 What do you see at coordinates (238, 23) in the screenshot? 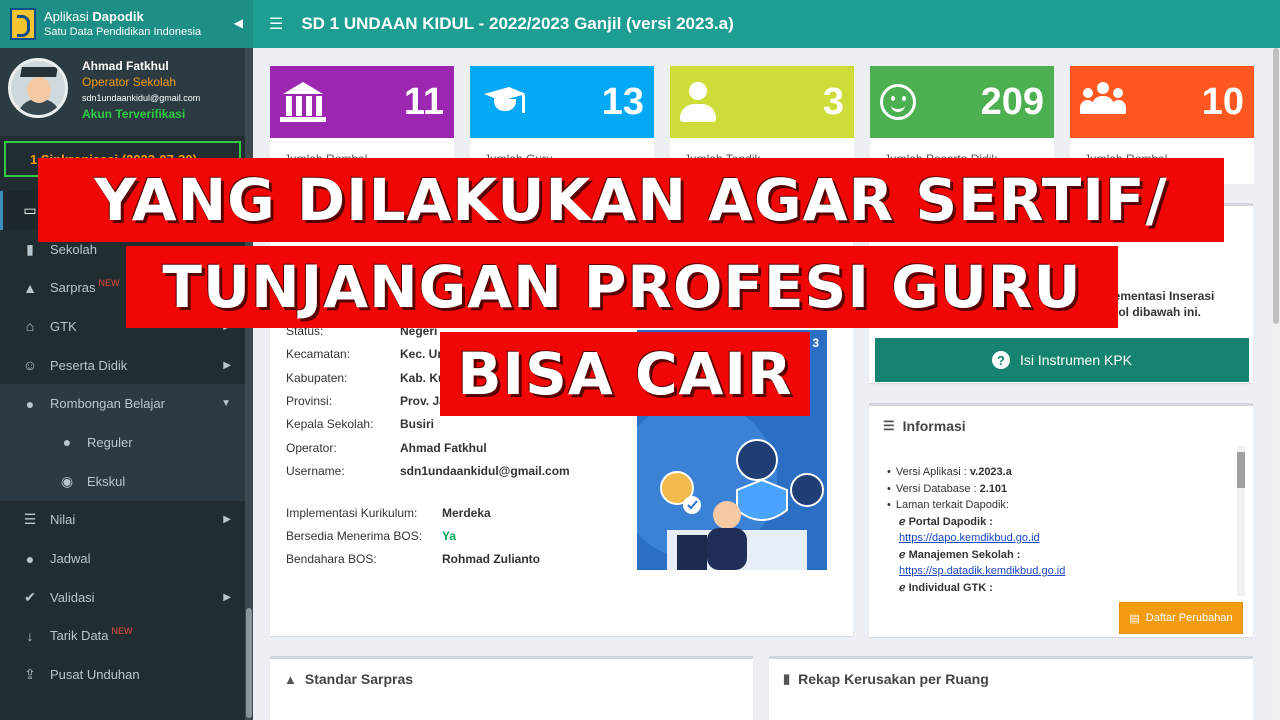
I see `sidebar-collapse-icon: ◀` at bounding box center [238, 23].